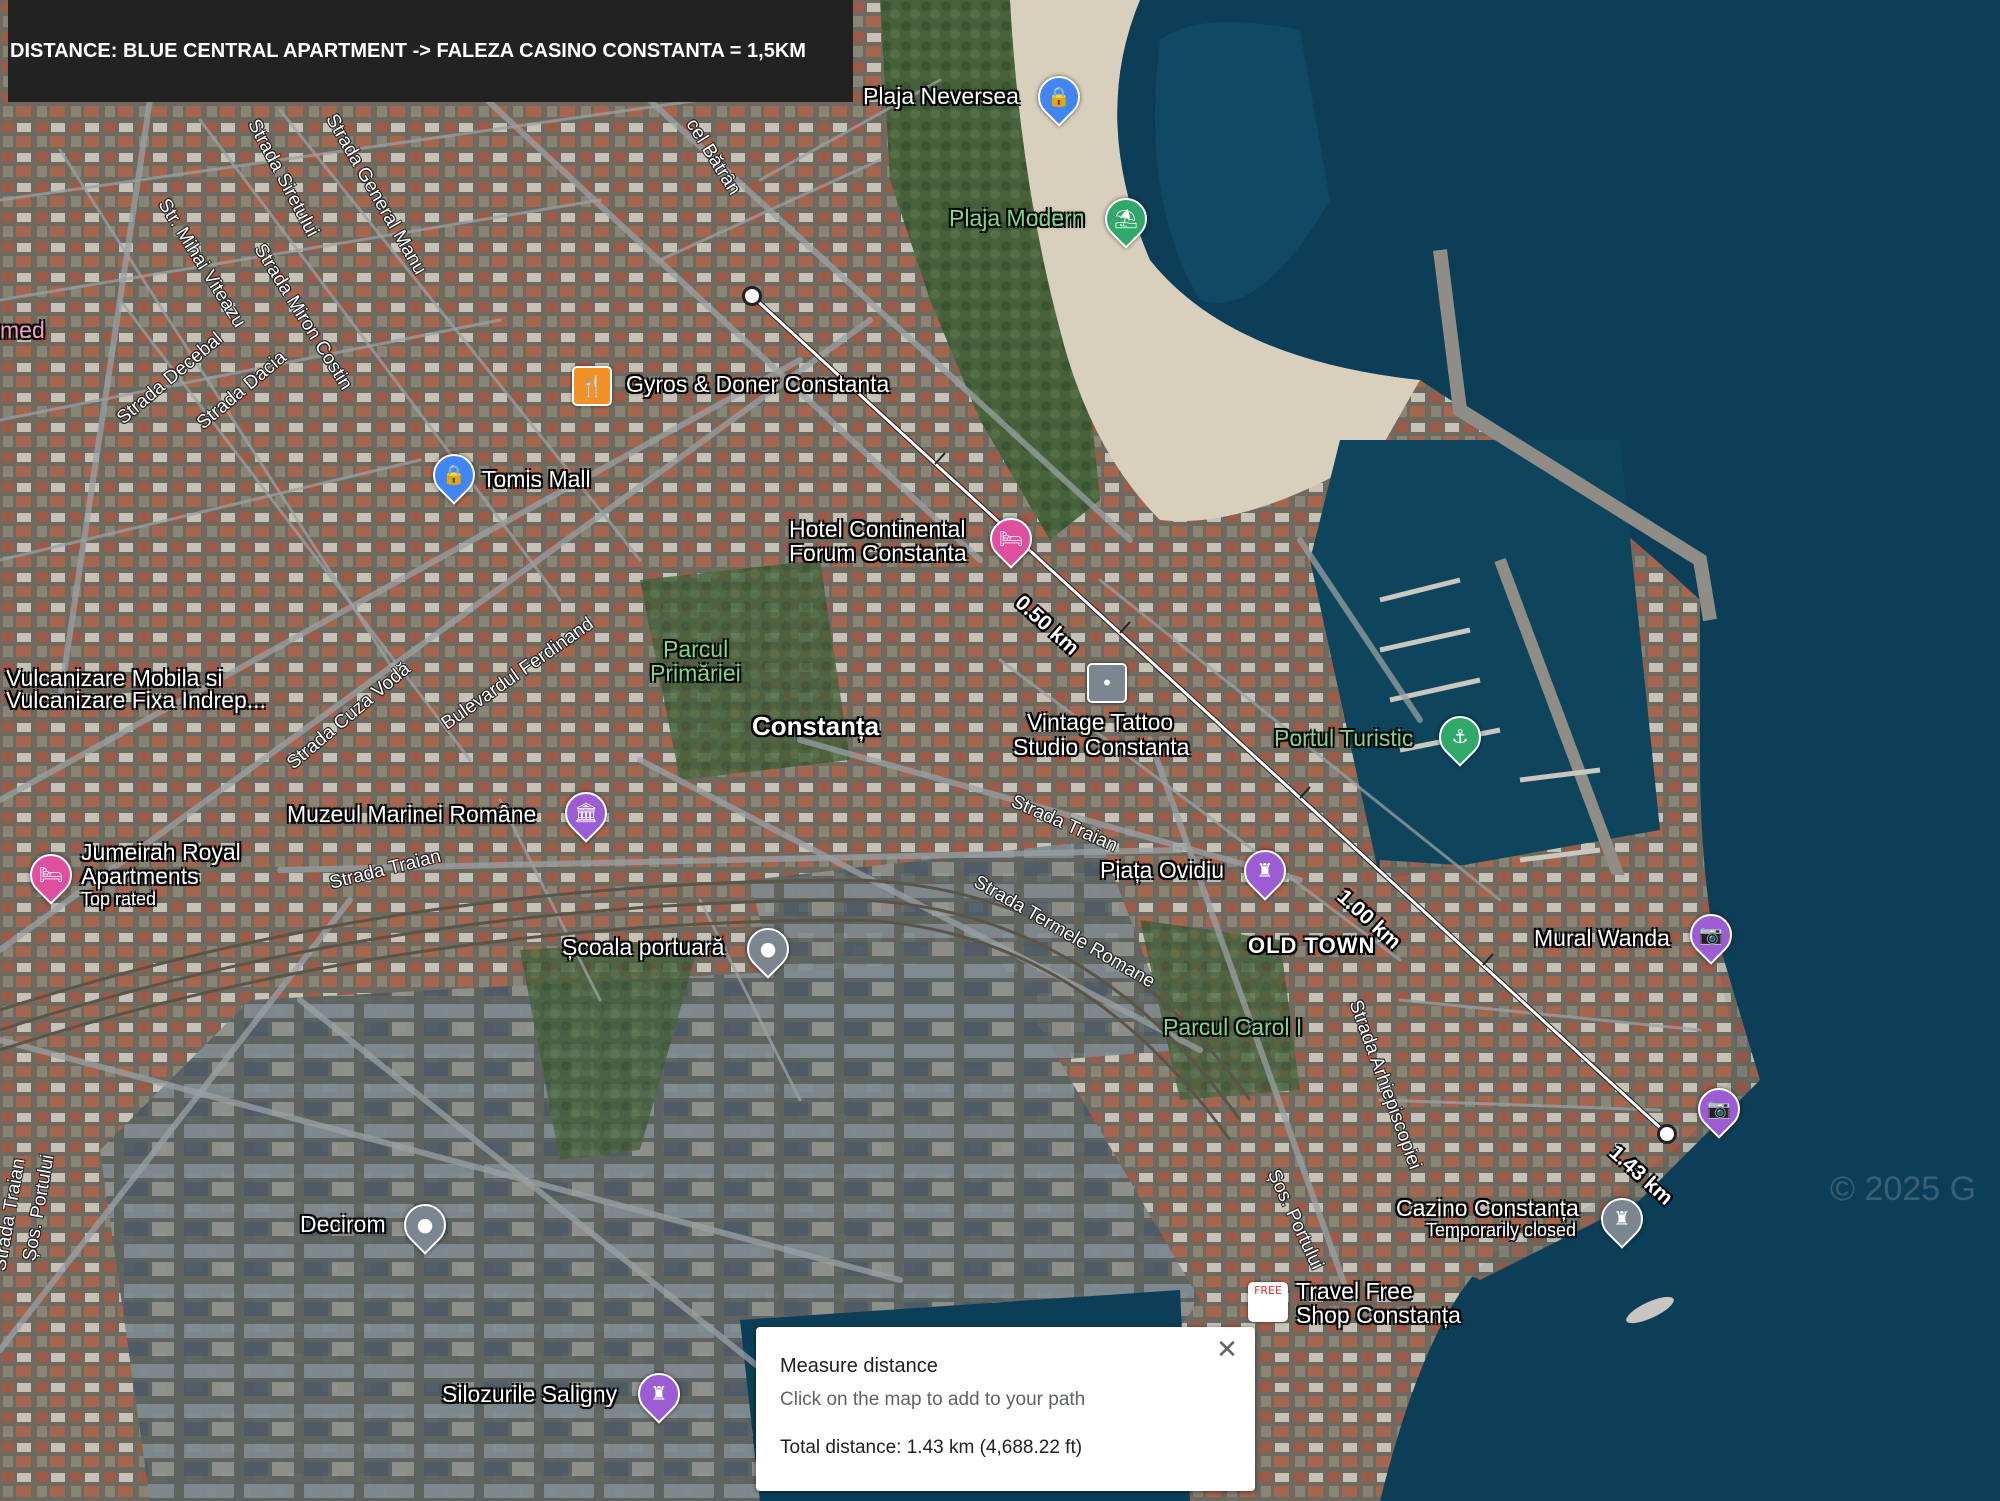 This screenshot has height=1501, width=2000. I want to click on place-label-silozurile: Silozurile Saligny, so click(529, 1394).